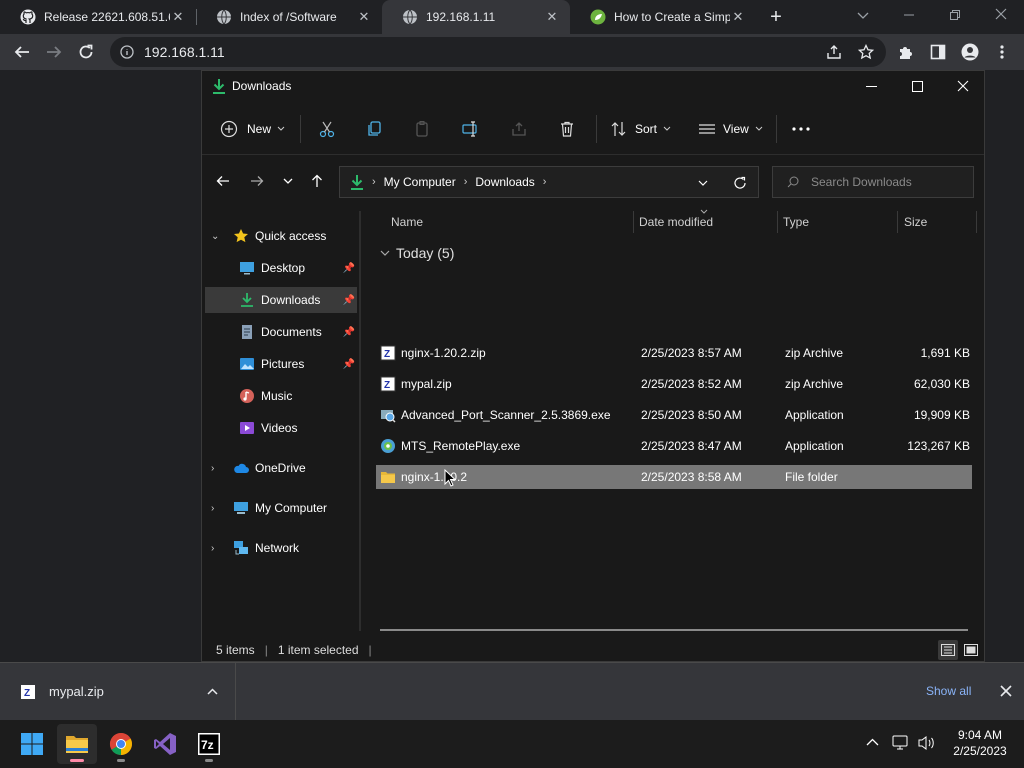  What do you see at coordinates (1006, 691) in the screenshot?
I see `close-icon` at bounding box center [1006, 691].